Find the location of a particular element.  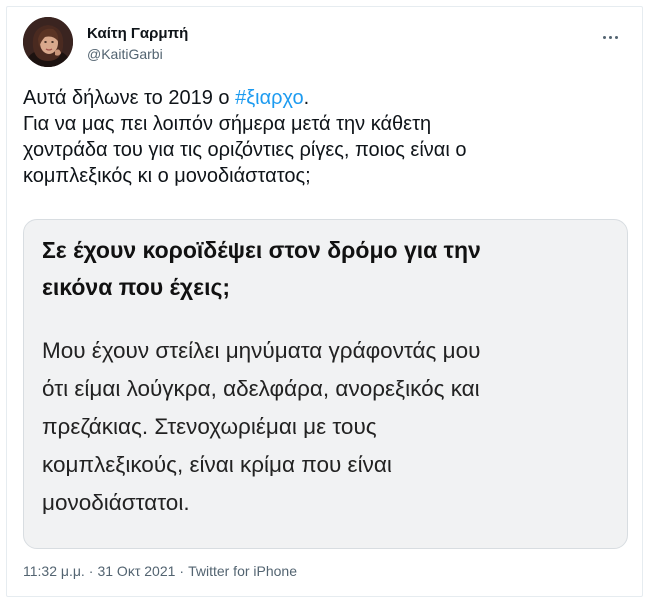

display-name: Καίτη Γαρμπή is located at coordinates (137, 34).